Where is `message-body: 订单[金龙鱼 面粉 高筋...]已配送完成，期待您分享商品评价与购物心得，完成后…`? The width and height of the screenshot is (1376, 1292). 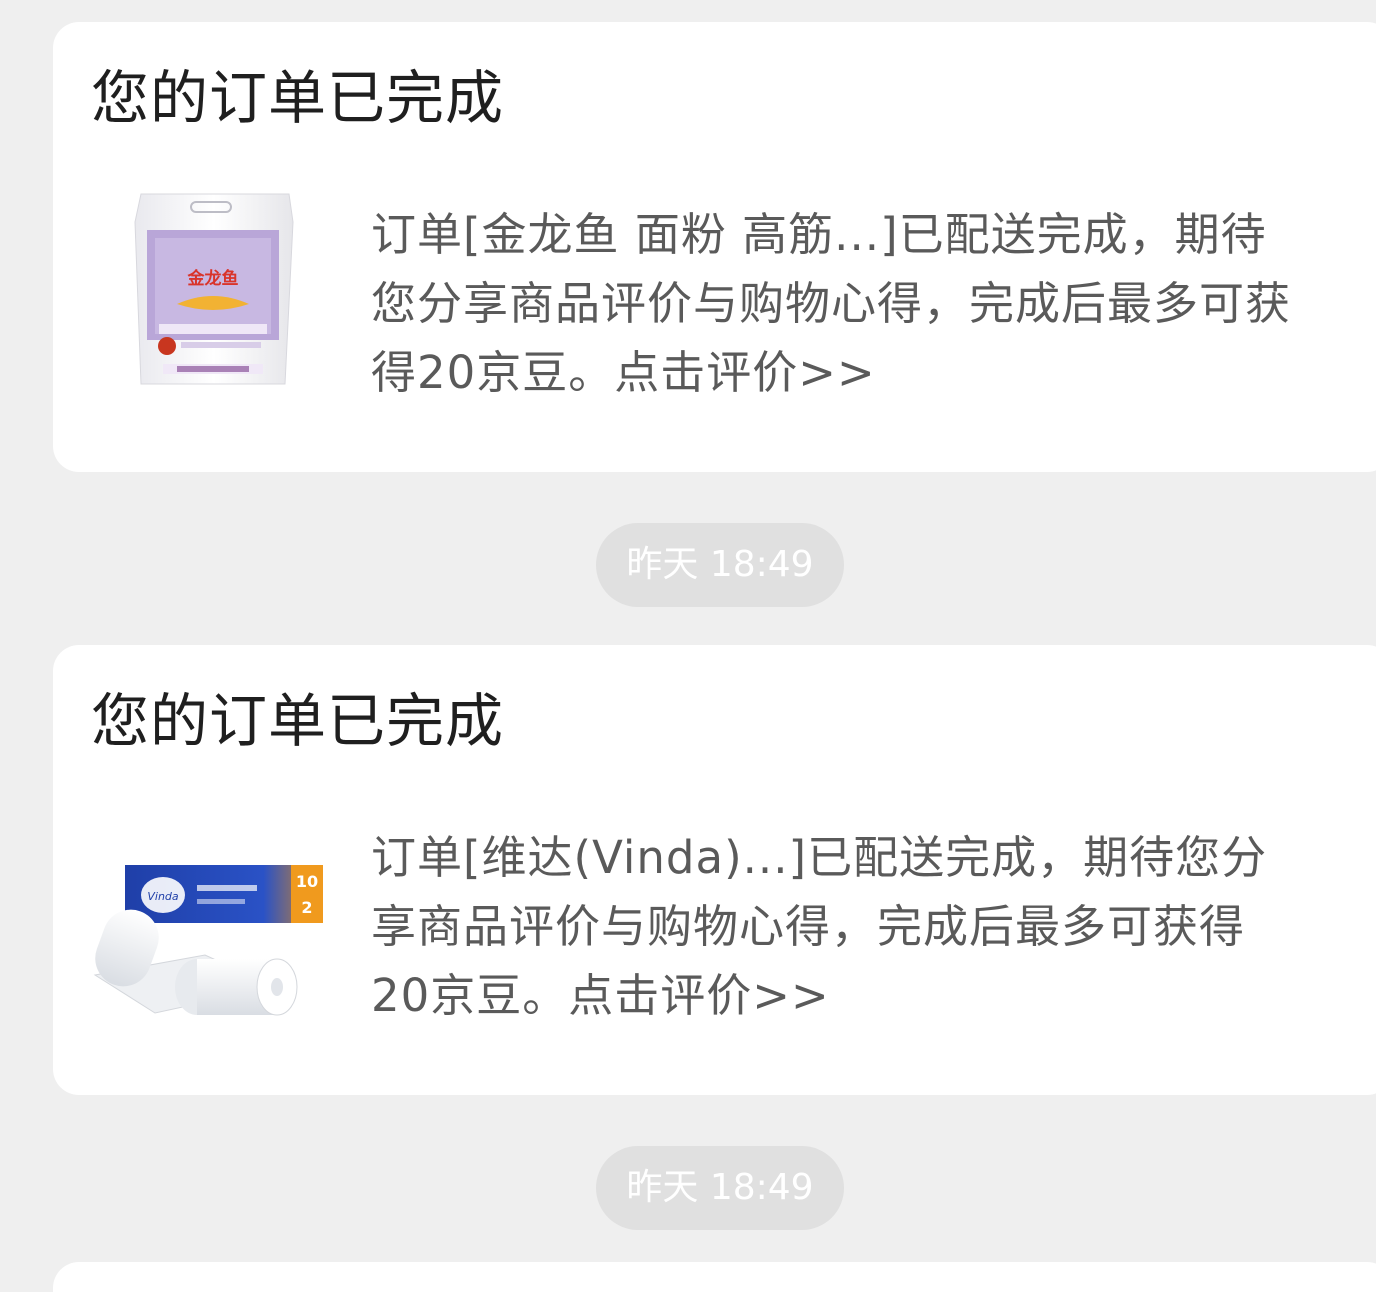
message-body: 订单[金龙鱼 面粉 高筋...]已配送完成，期待您分享商品评价与购物心得，完成后… is located at coordinates (831, 303).